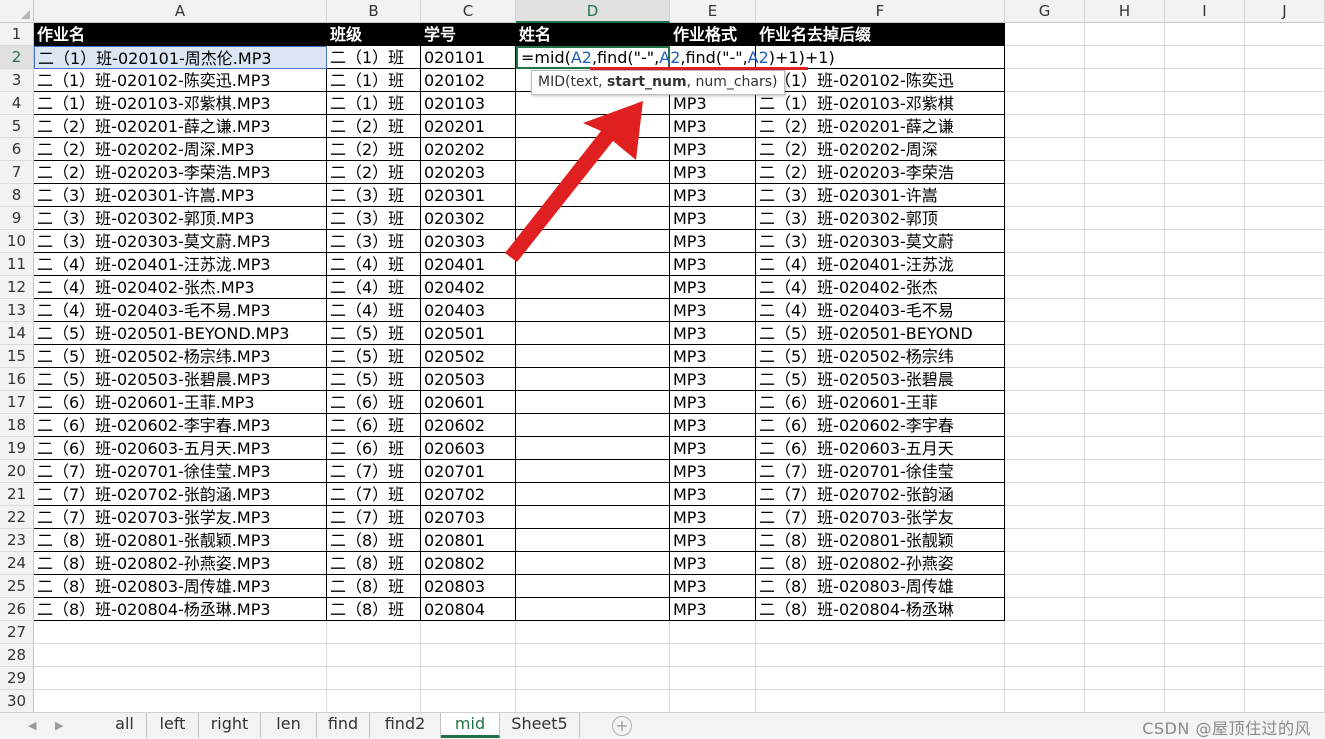  I want to click on table-cell: 二（7）班-020701-徐佳莹, so click(880, 471).